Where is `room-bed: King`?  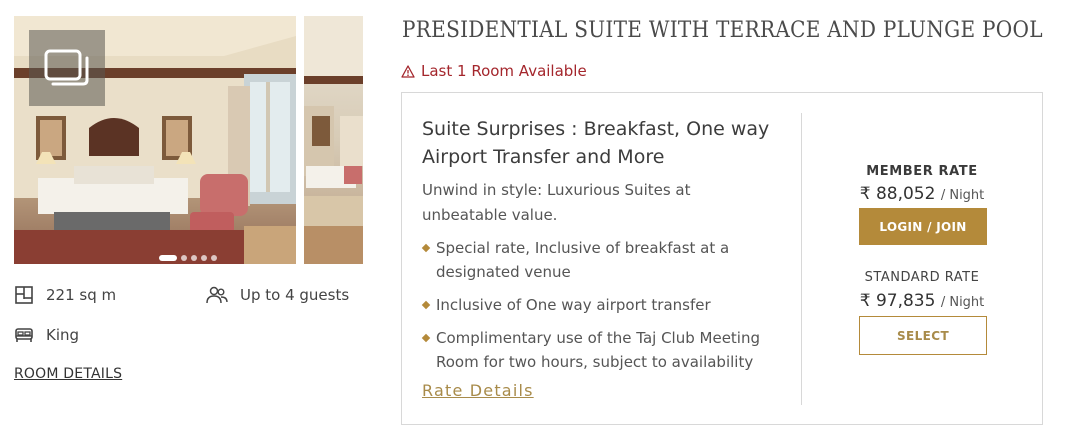 room-bed: King is located at coordinates (46, 335).